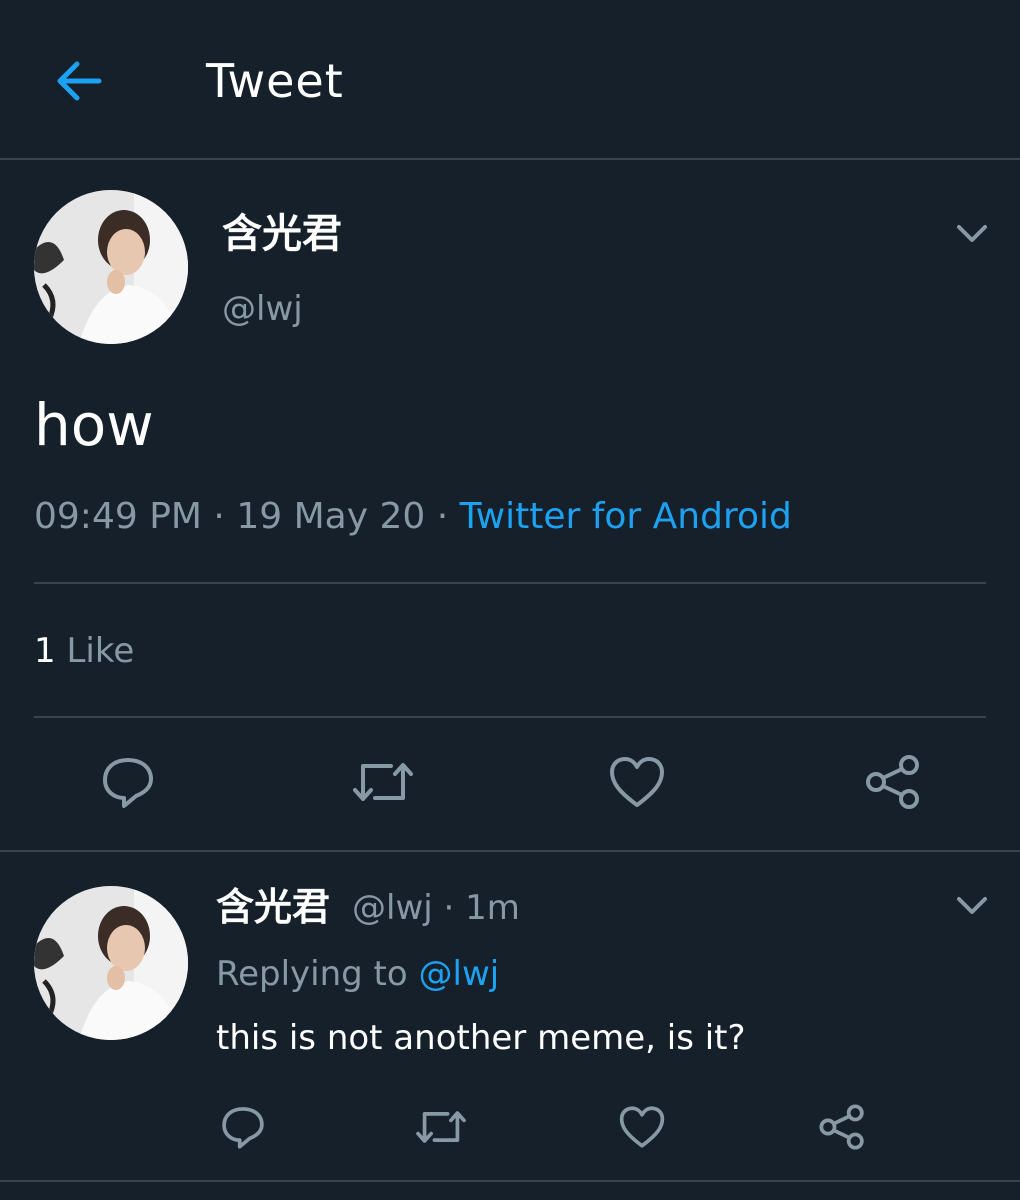  I want to click on like-label: Like, so click(100, 651).